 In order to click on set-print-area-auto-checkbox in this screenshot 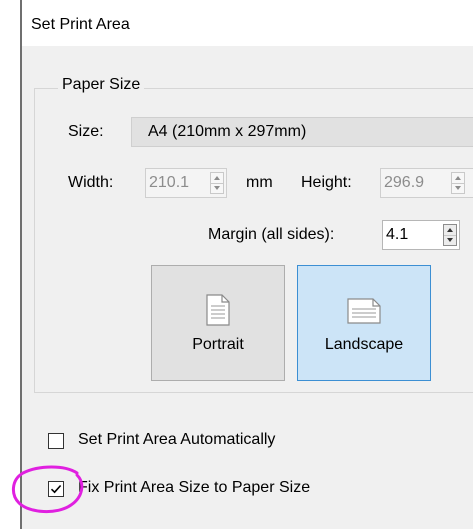, I will do `click(56, 441)`.